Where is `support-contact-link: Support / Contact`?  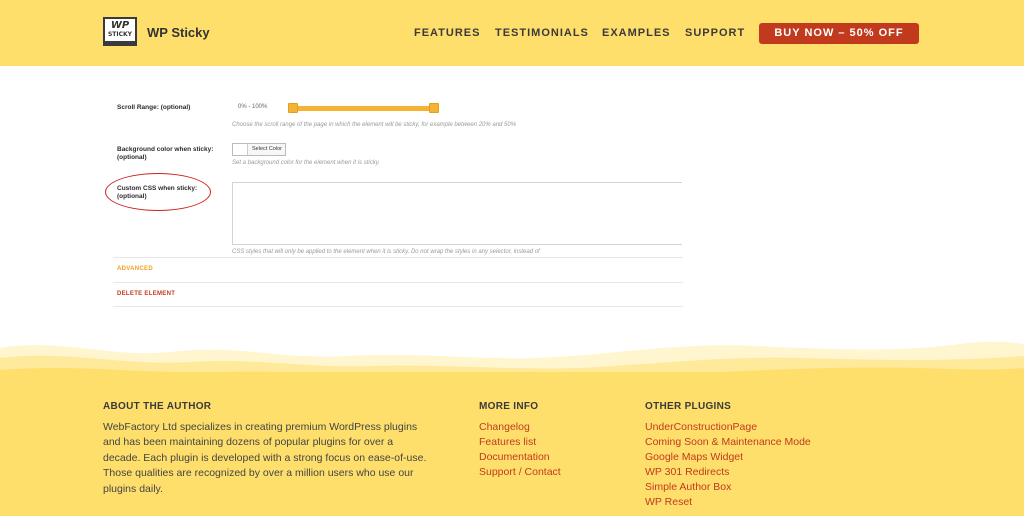
support-contact-link: Support / Contact is located at coordinates (520, 472).